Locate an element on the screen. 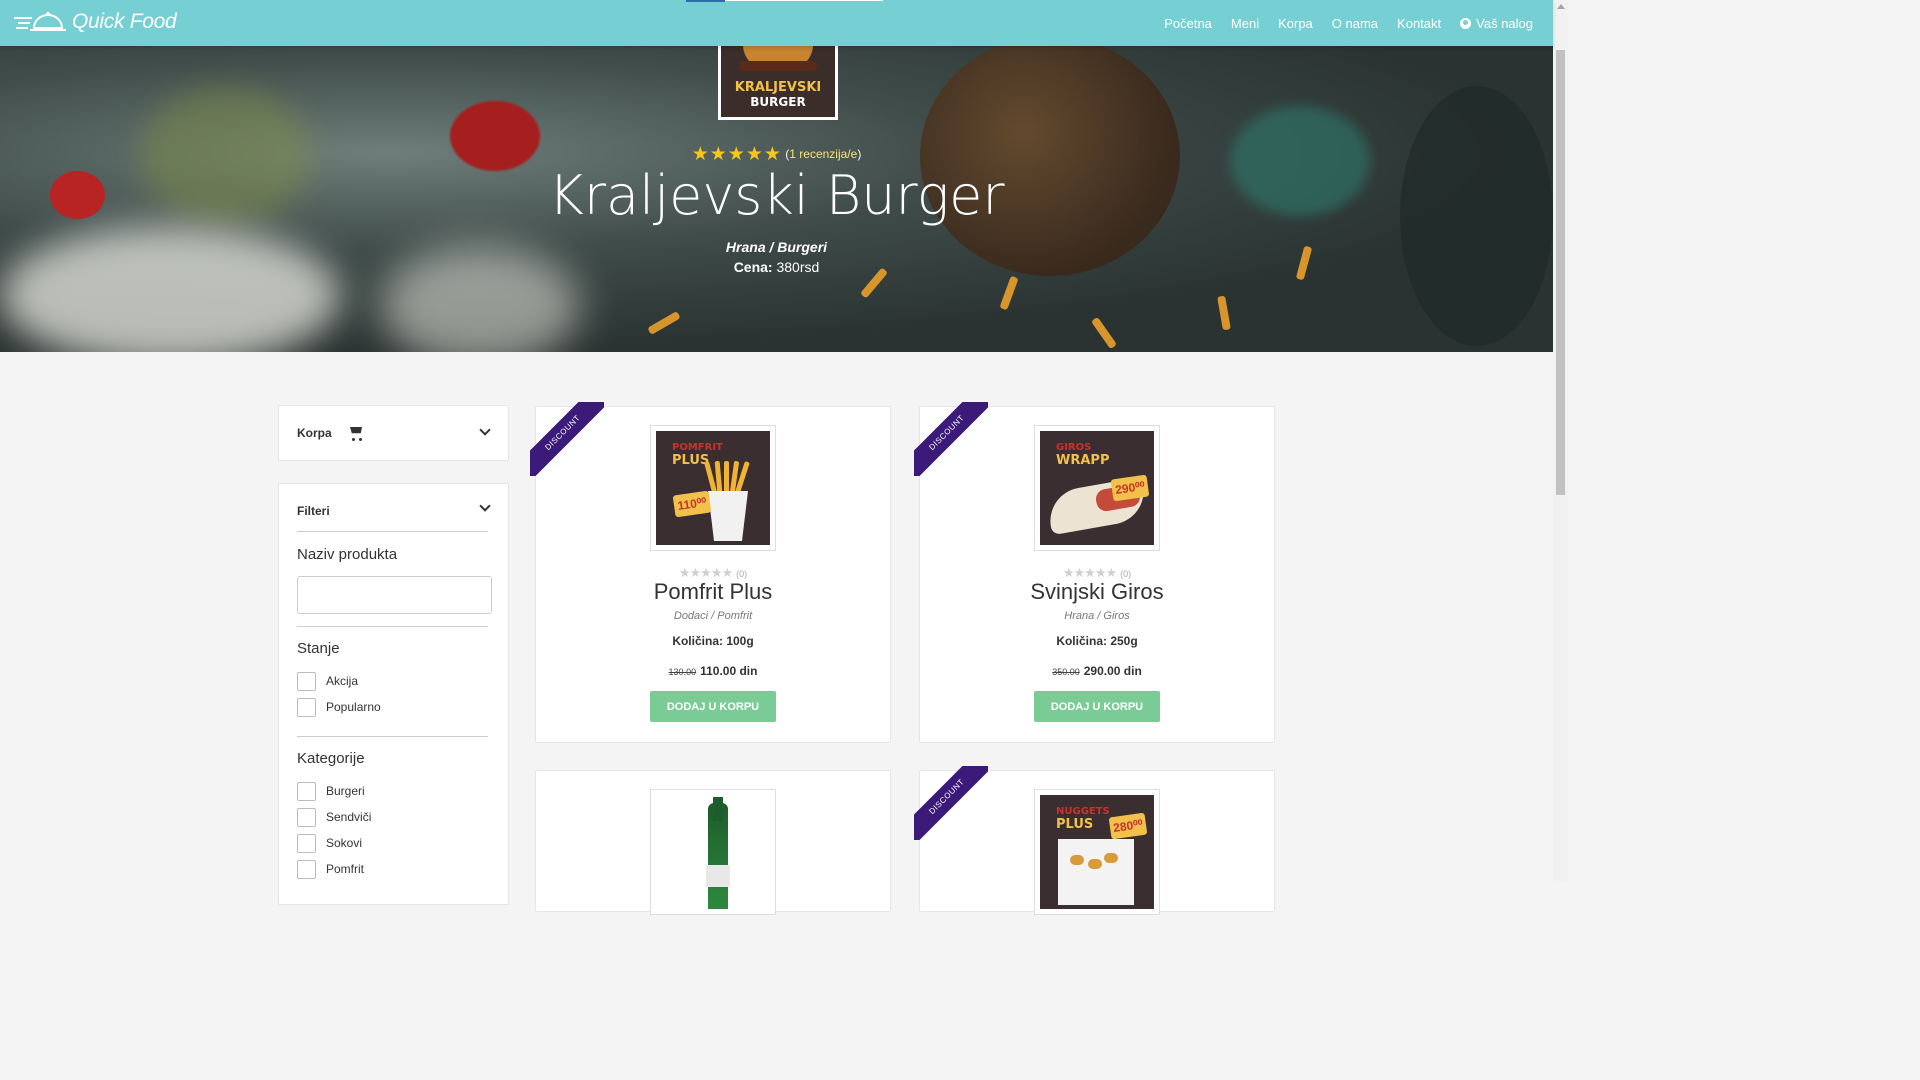 The width and height of the screenshot is (1920, 1080). category-option-burgeri: Burgeri is located at coordinates (331, 791).